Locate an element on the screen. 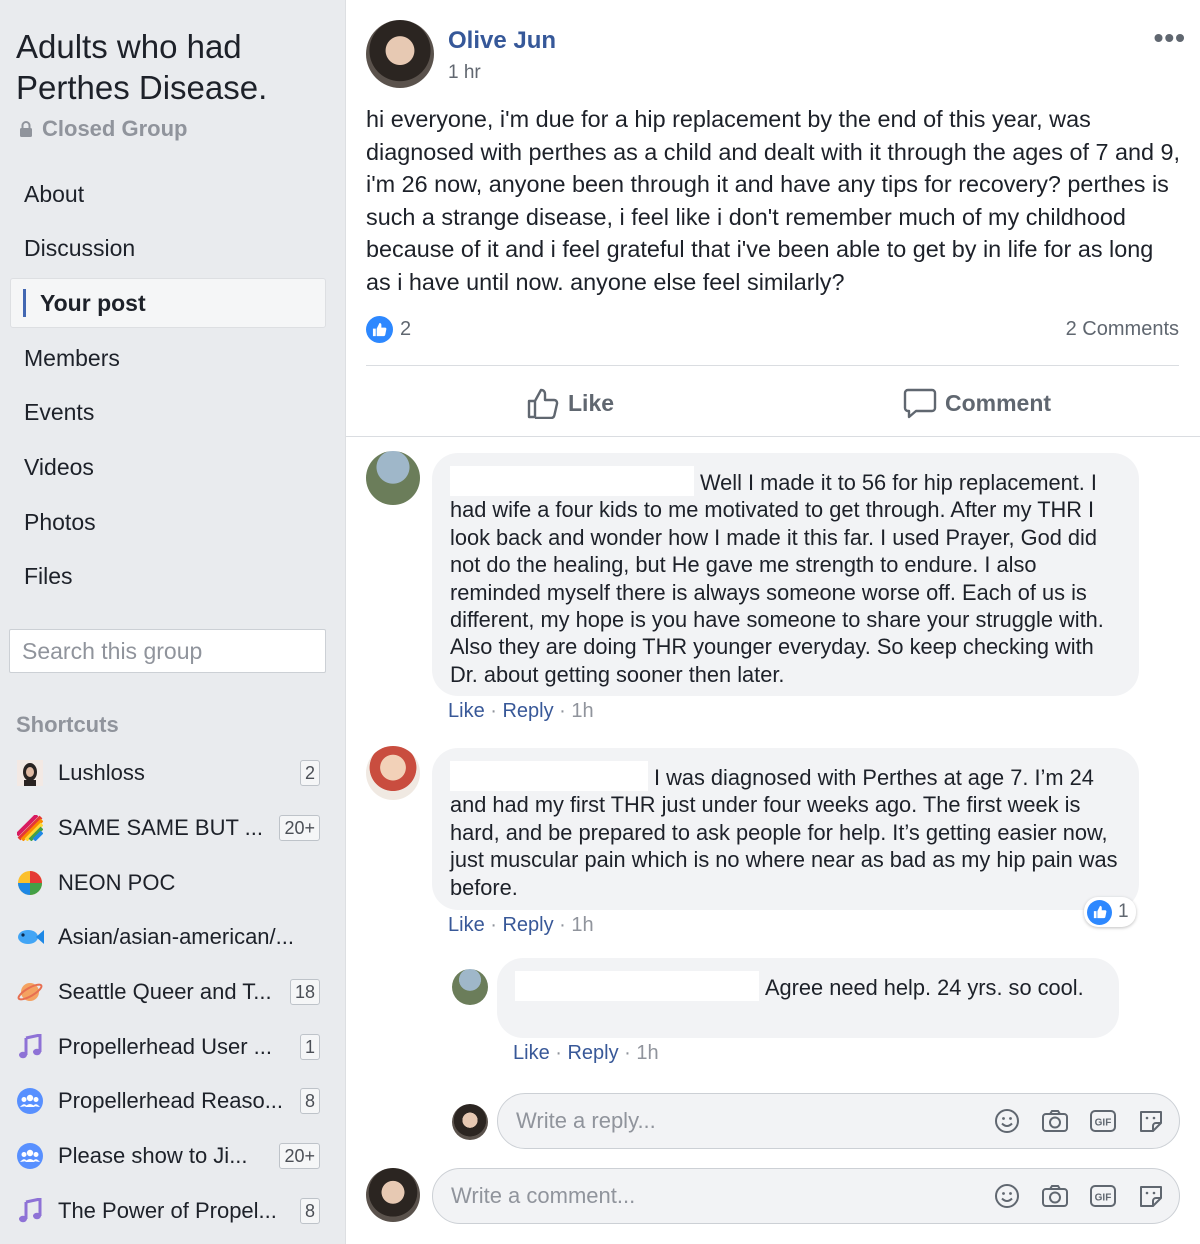 The width and height of the screenshot is (1200, 1244). post-time: 1 hr is located at coordinates (464, 73).